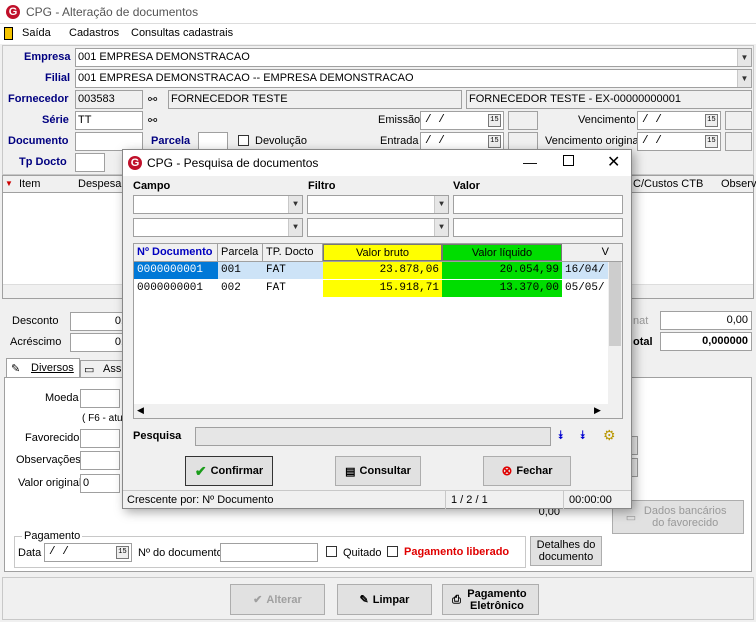 The width and height of the screenshot is (756, 622). Describe the element at coordinates (607, 120) in the screenshot. I see `vencimento-label: Vencimento` at that location.